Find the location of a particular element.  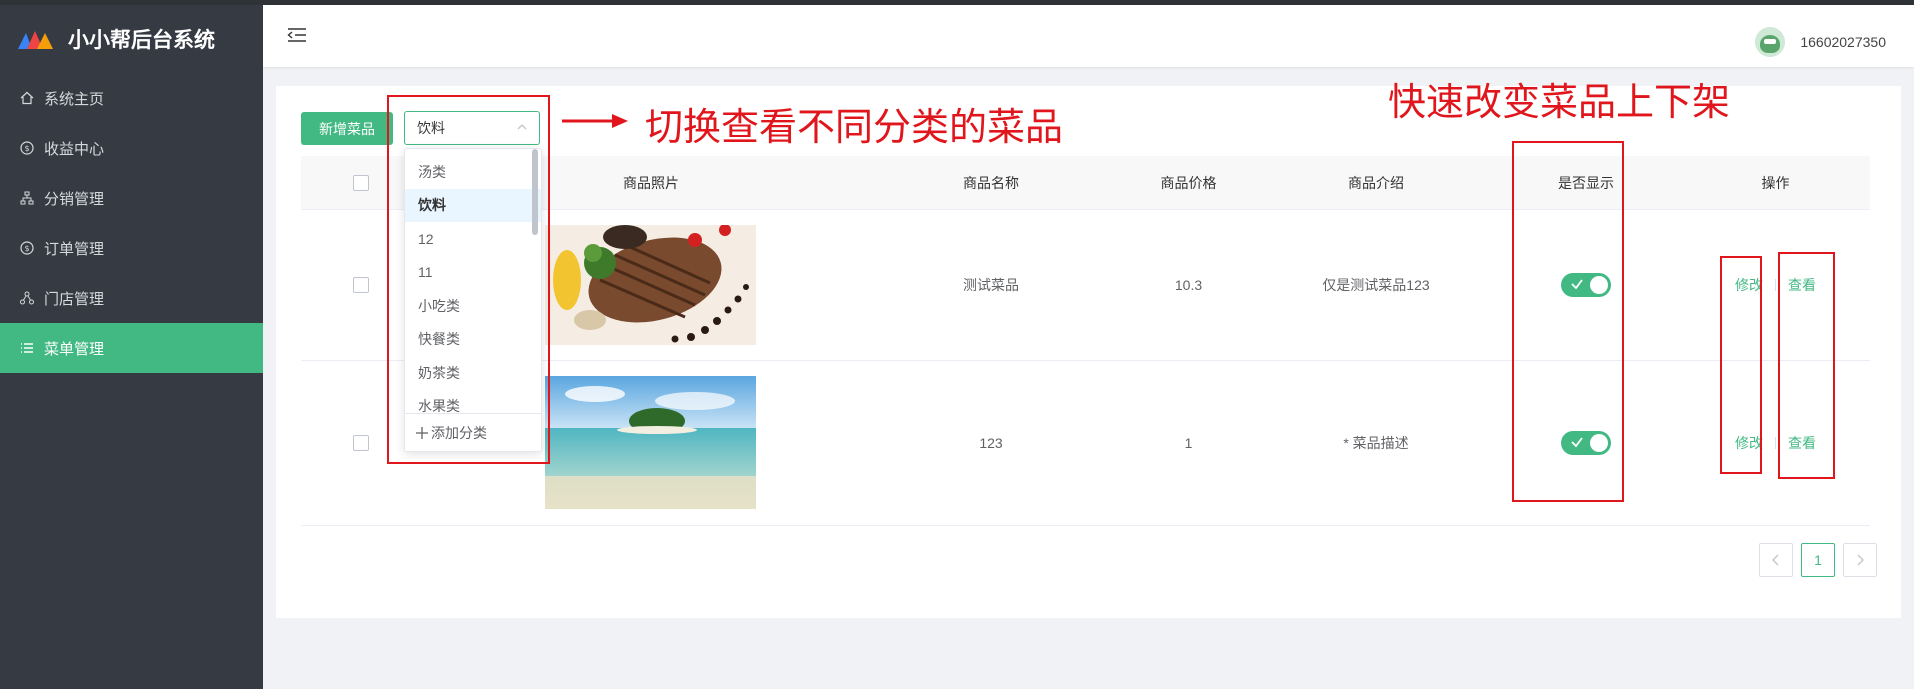

sitemap-icon is located at coordinates (27, 198).